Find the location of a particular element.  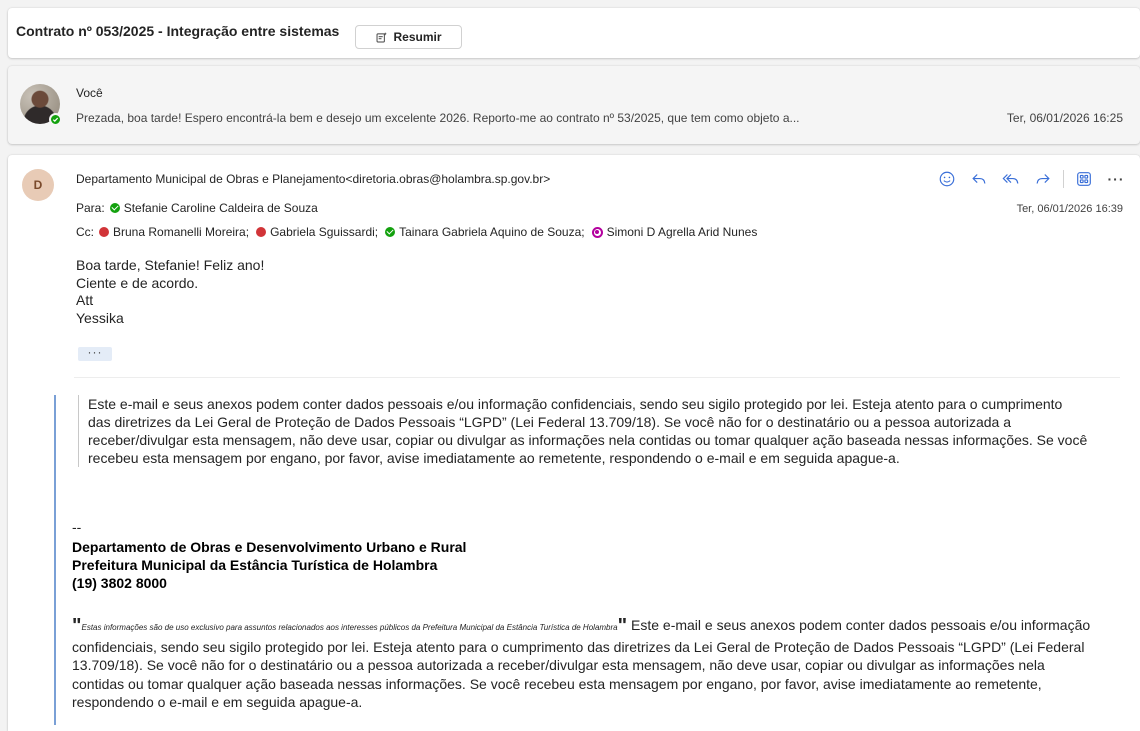

show-quoted-text-button: ··· is located at coordinates (95, 353).